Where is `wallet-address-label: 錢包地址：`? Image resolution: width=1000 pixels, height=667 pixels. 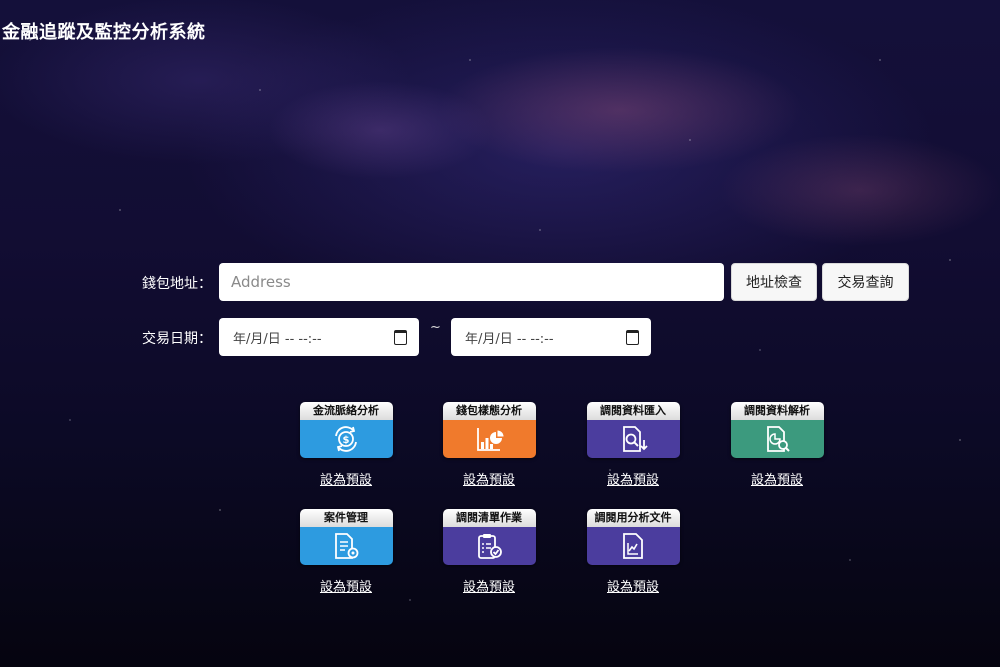
wallet-address-label: 錢包地址： is located at coordinates (177, 284).